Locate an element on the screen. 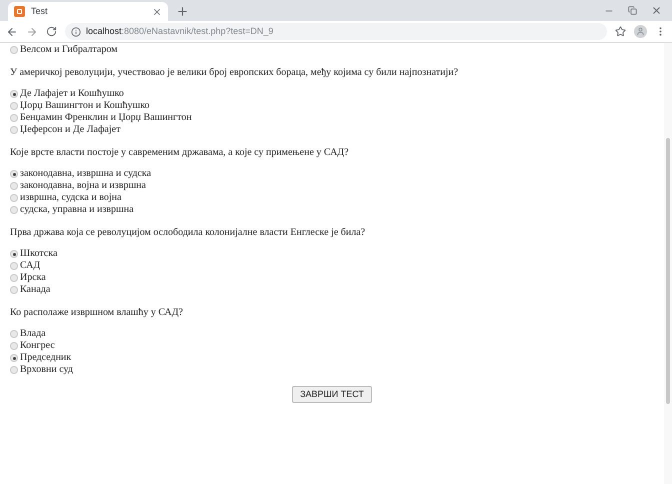 The height and width of the screenshot is (484, 672). answer-option: Велсом и Гибралтаром is located at coordinates (64, 50).